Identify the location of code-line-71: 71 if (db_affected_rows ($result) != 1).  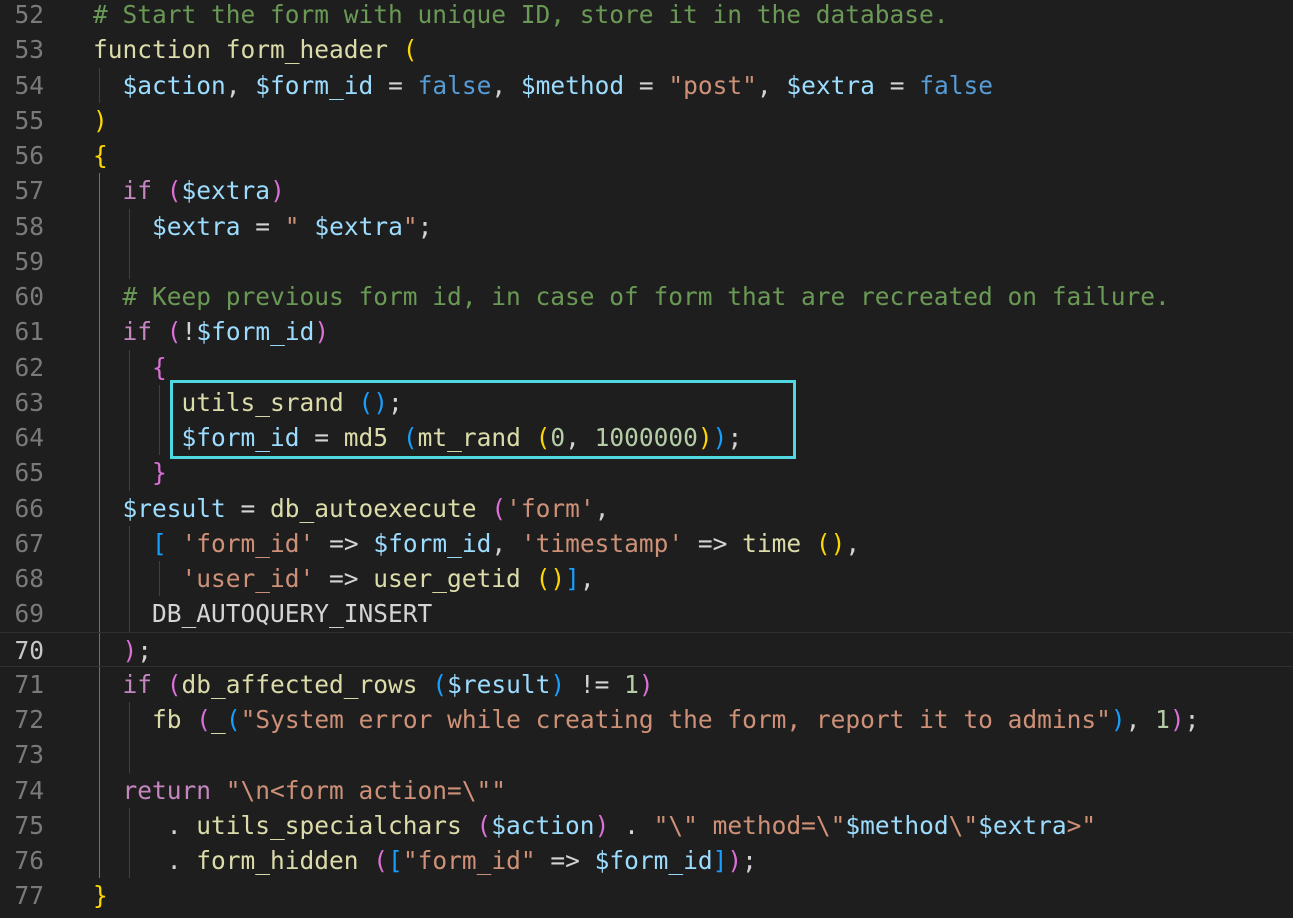
(646, 684).